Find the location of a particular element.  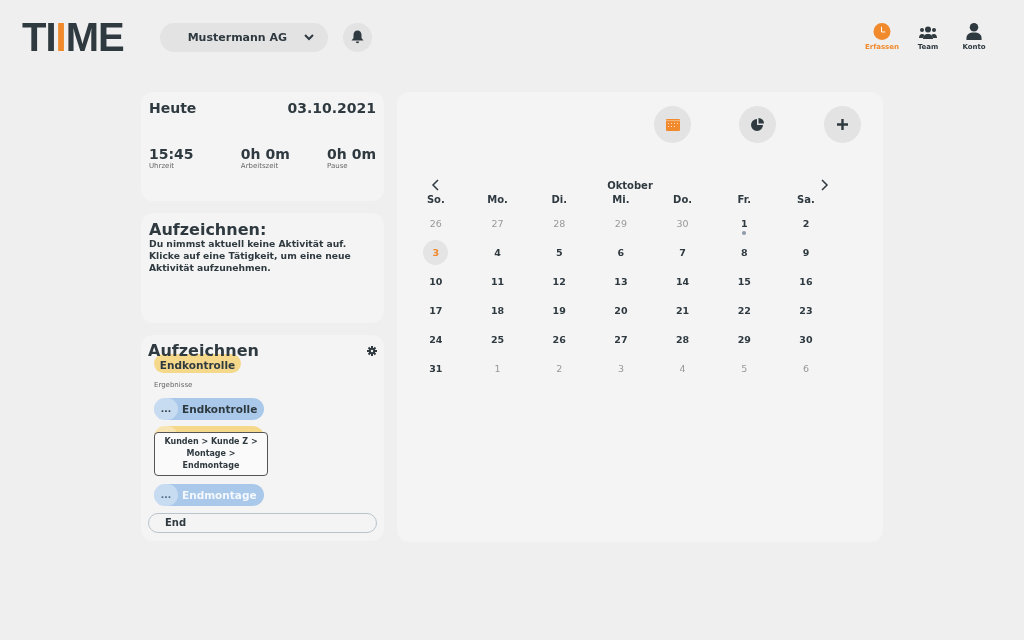

weekday-label: So. is located at coordinates (435, 200).